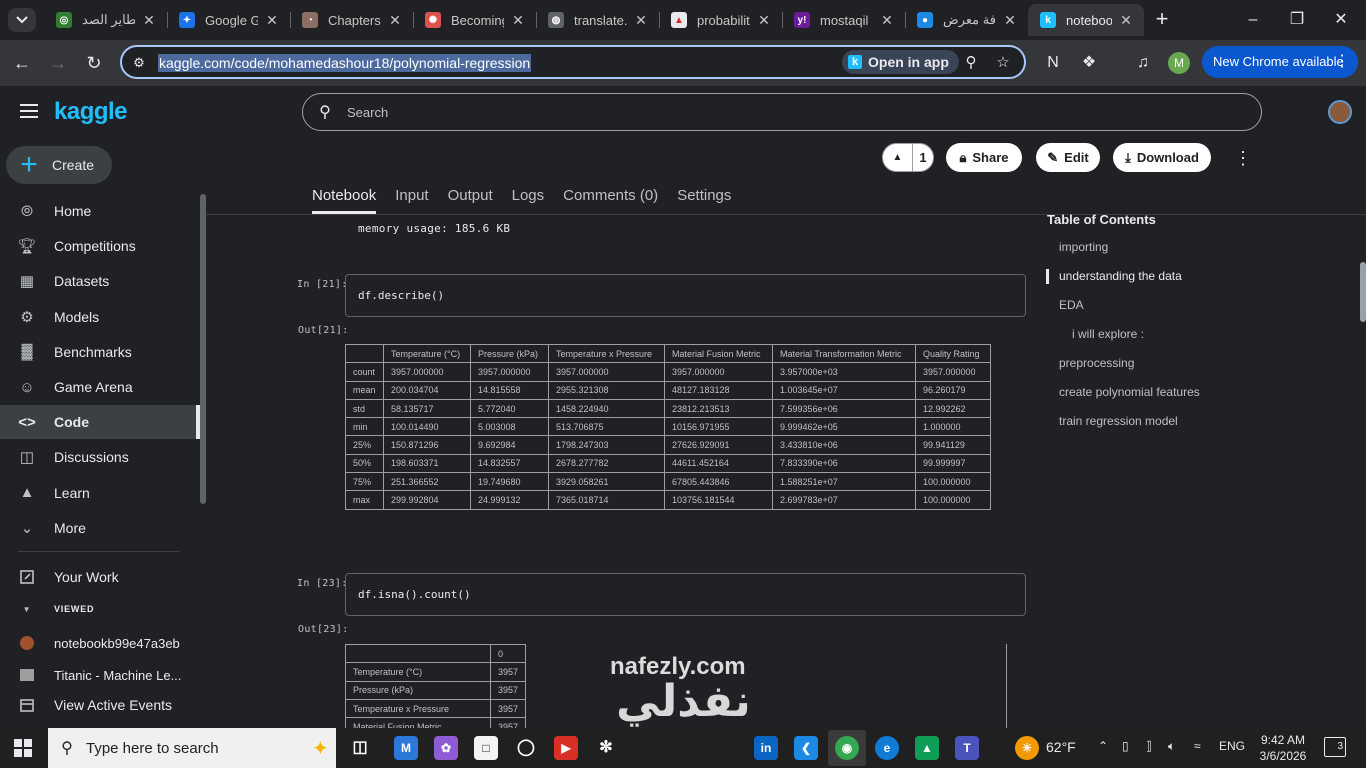 This screenshot has height=768, width=1366. What do you see at coordinates (1103, 746) in the screenshot?
I see `show-hidden-icons-chevron-icon: ⌃` at bounding box center [1103, 746].